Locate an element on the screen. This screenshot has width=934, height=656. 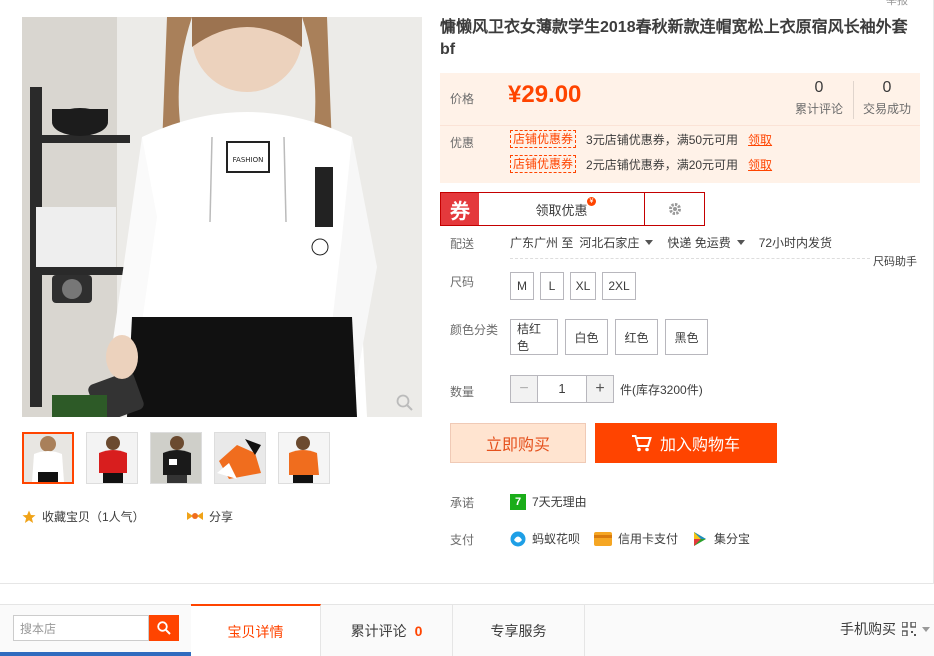
size-helper-link: 尺码助手 is located at coordinates (895, 261).